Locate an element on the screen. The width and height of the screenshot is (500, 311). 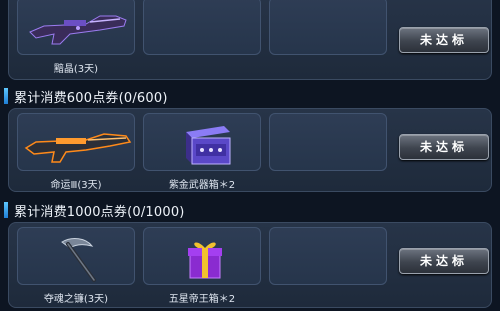
tier-header: 累计消费1000点券(0/1000) is located at coordinates (94, 210).